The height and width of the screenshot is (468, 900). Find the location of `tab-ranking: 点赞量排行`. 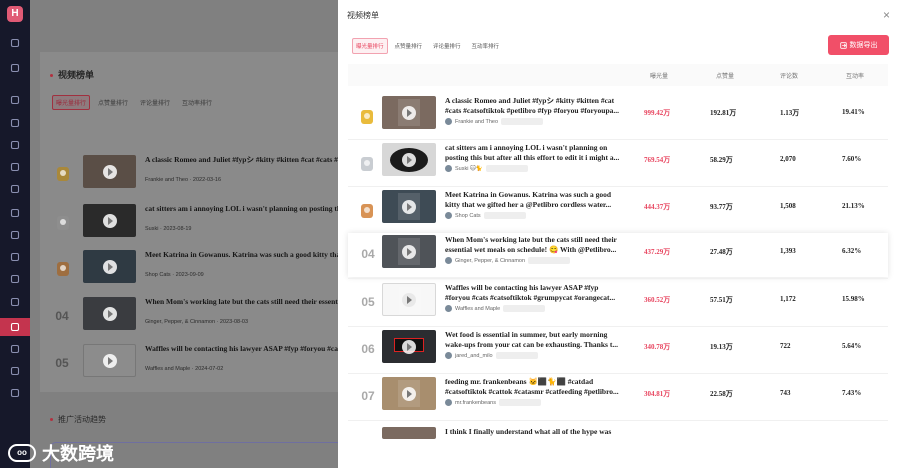

tab-ranking: 点赞量排行 is located at coordinates (409, 46).